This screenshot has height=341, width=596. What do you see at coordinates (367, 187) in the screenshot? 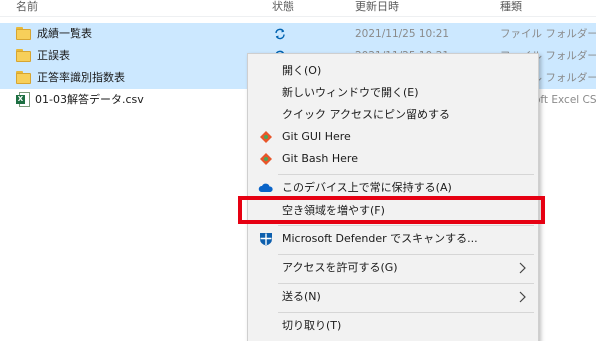
I see `menu-item-label: このデバイス上で常に保持する(A)` at bounding box center [367, 187].